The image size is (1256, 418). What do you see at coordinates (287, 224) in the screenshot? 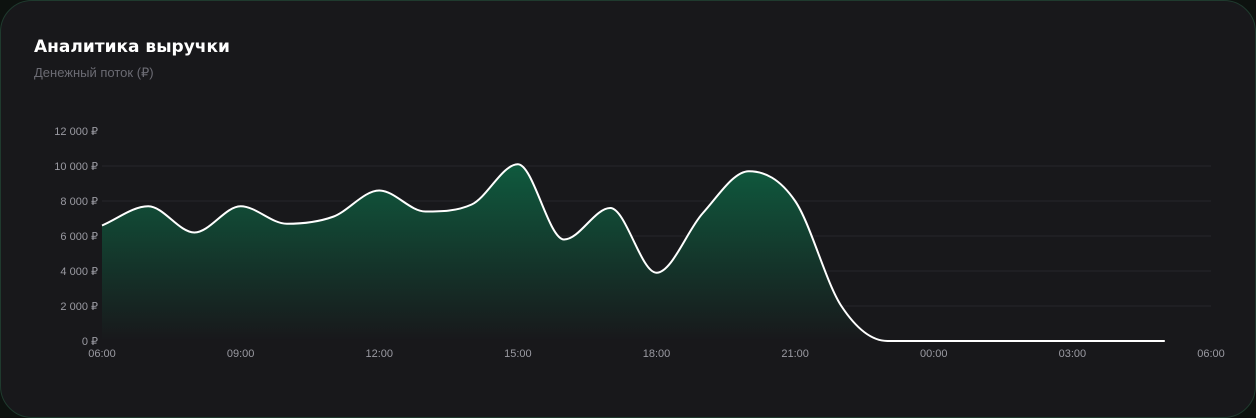
I see `data-point: 10:00 — 6700` at bounding box center [287, 224].